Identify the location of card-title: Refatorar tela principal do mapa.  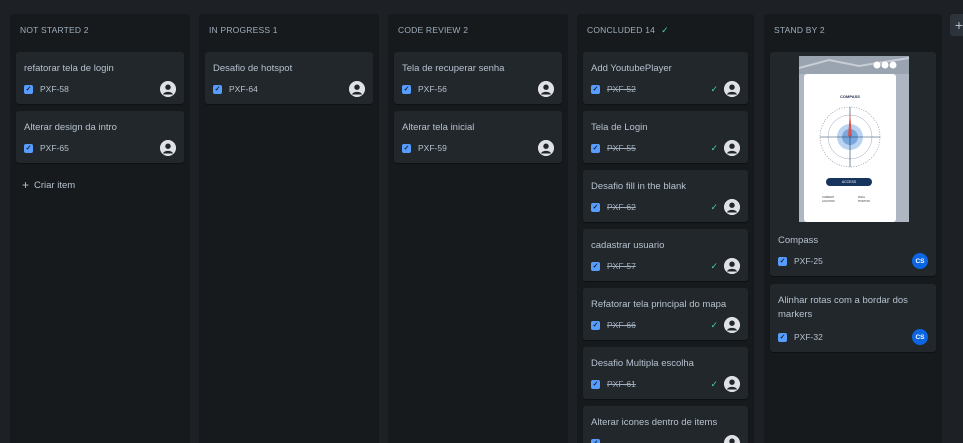
(659, 304).